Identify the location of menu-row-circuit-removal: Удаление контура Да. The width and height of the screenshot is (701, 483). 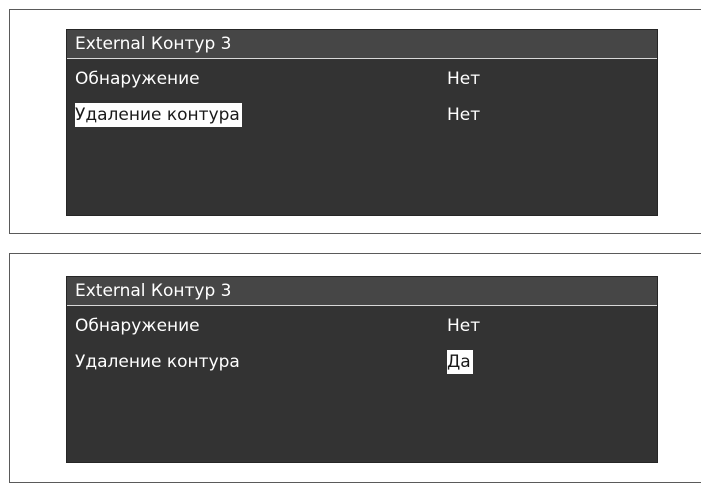
(362, 362).